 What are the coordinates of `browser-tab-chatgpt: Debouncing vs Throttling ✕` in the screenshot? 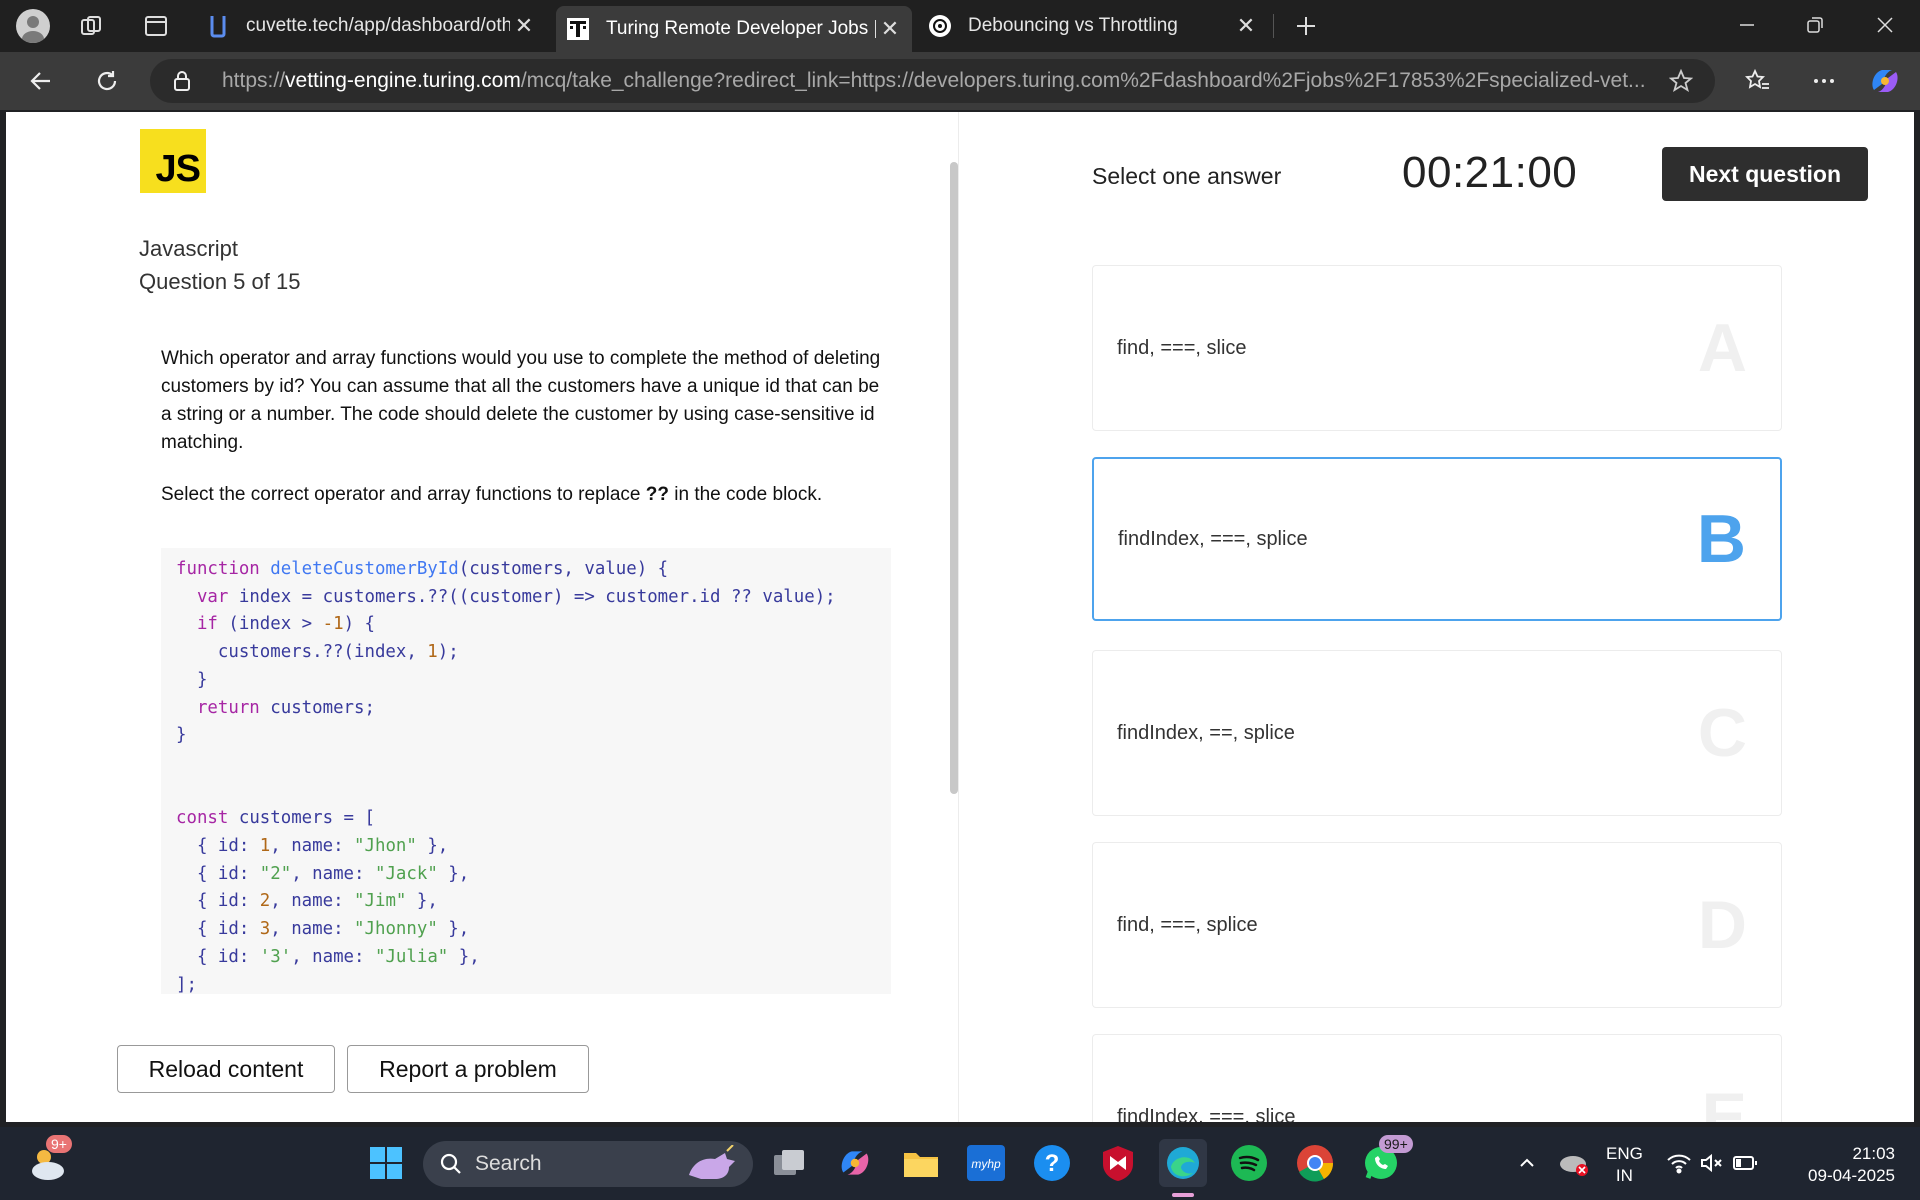 It's located at (1093, 26).